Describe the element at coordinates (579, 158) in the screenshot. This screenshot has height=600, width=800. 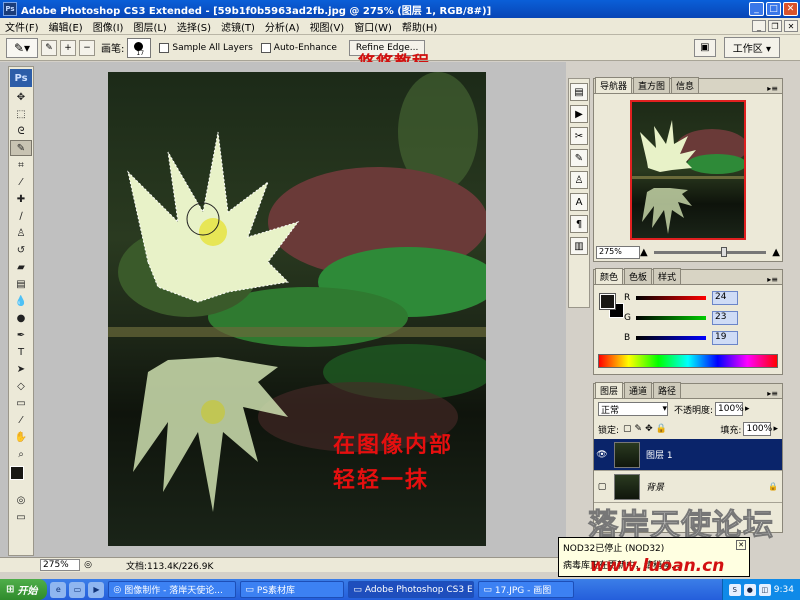
I see `brushes-icon: ✎` at that location.